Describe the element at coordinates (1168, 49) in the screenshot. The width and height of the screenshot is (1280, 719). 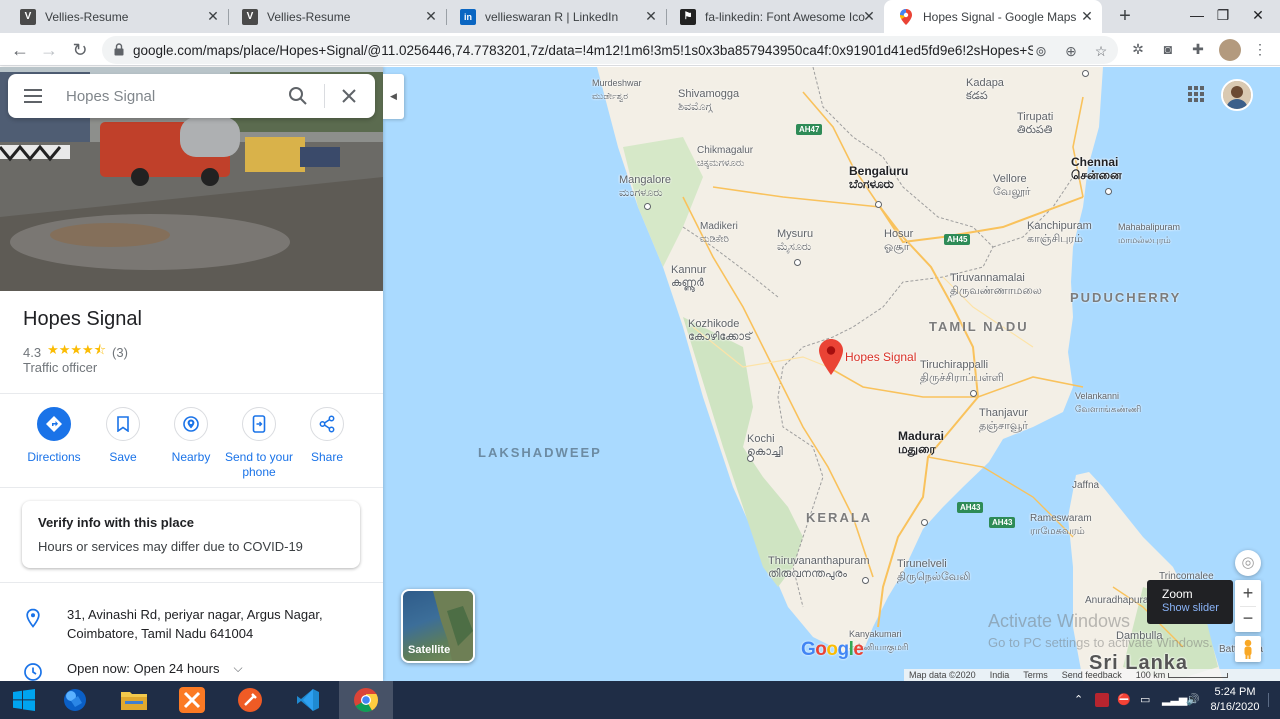
I see `camera-icon: ◙` at that location.